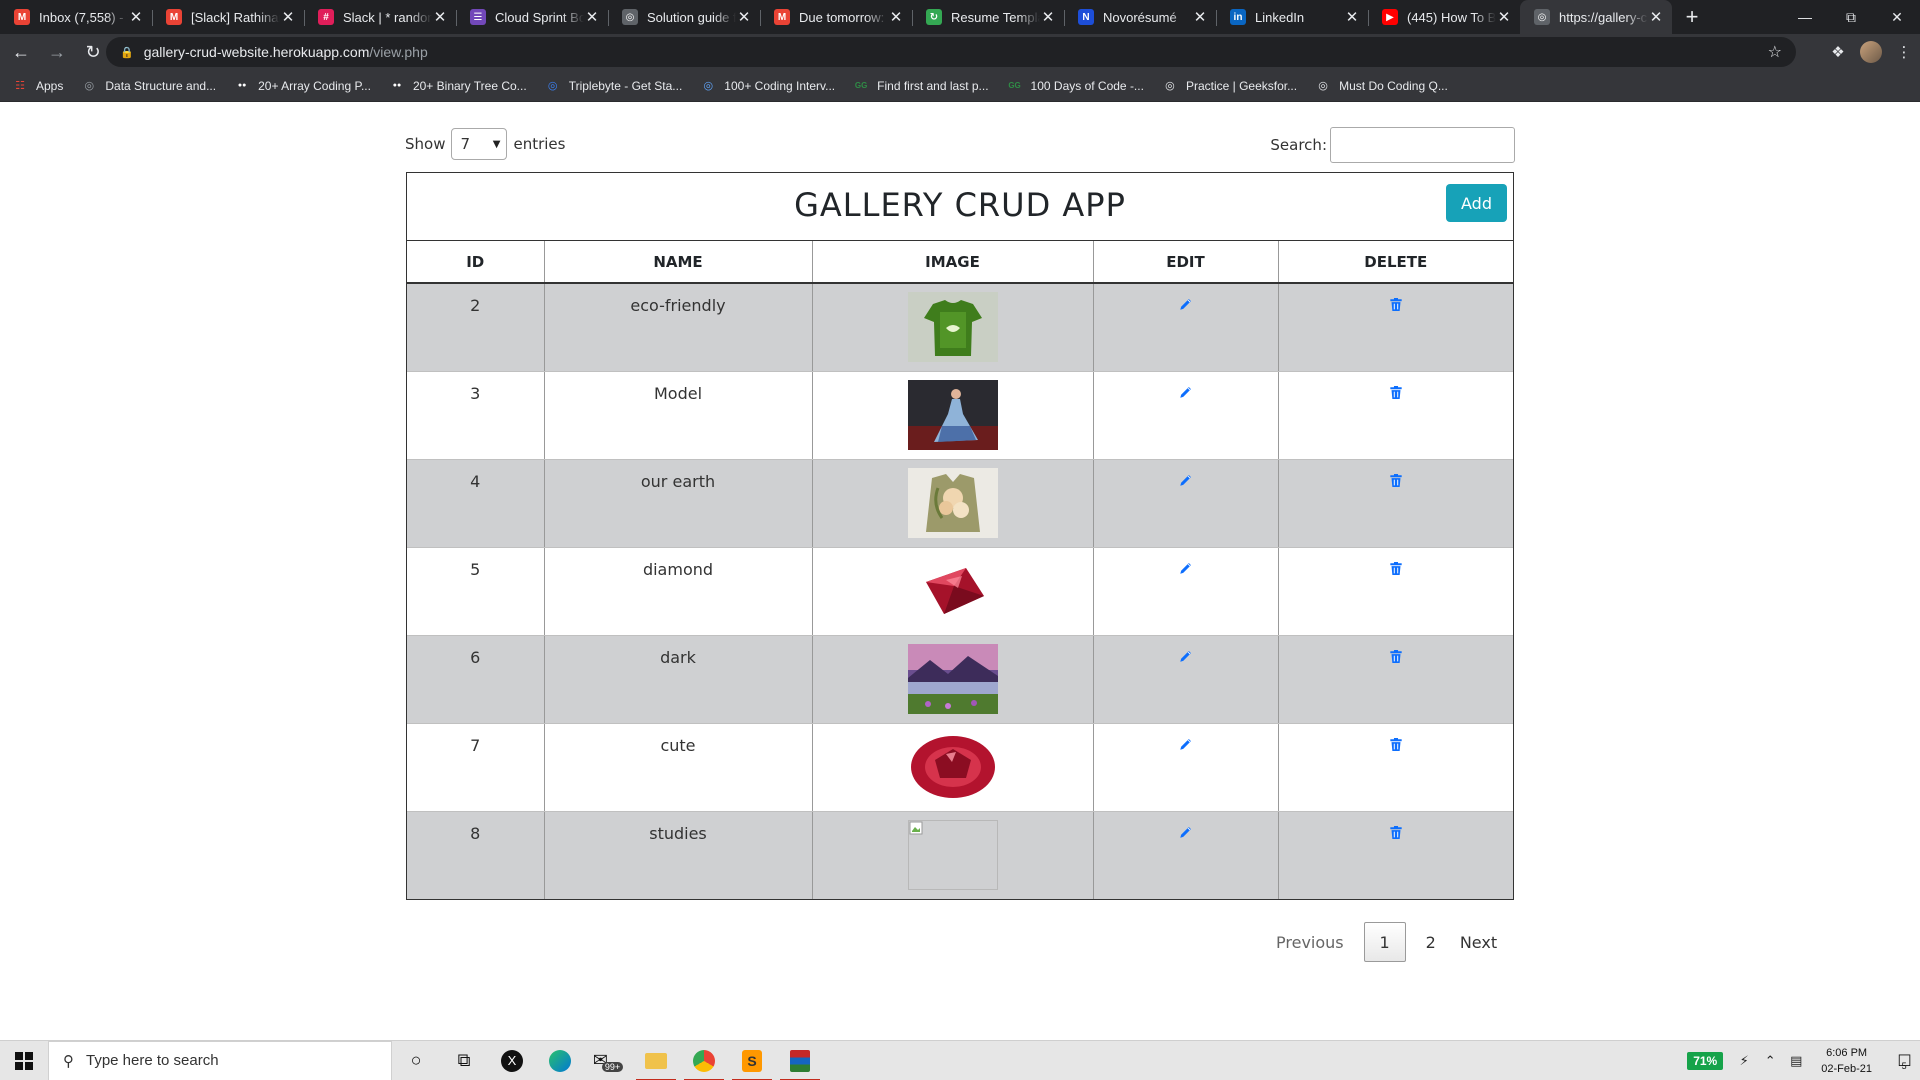  What do you see at coordinates (836, 17) in the screenshot?
I see `browser-tab: M Due tomorrow: " ✕` at bounding box center [836, 17].